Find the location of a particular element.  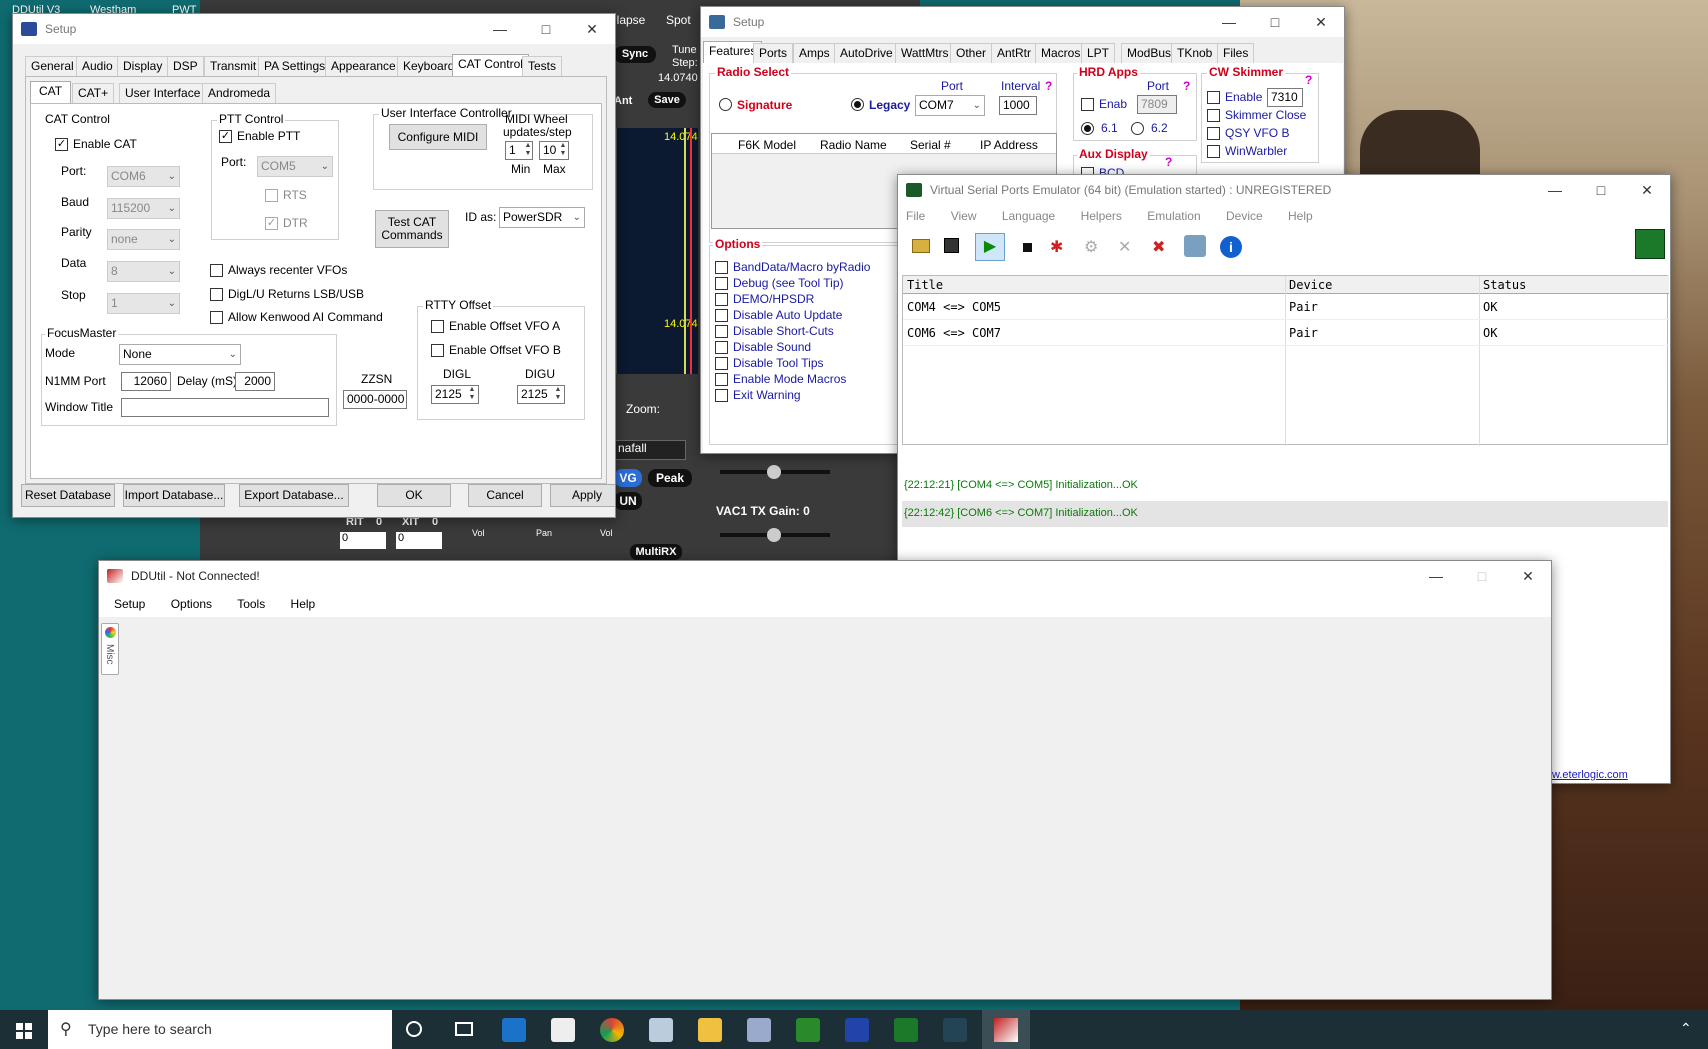

eterlogic-link: w.eterlogic.com is located at coordinates (1590, 775).